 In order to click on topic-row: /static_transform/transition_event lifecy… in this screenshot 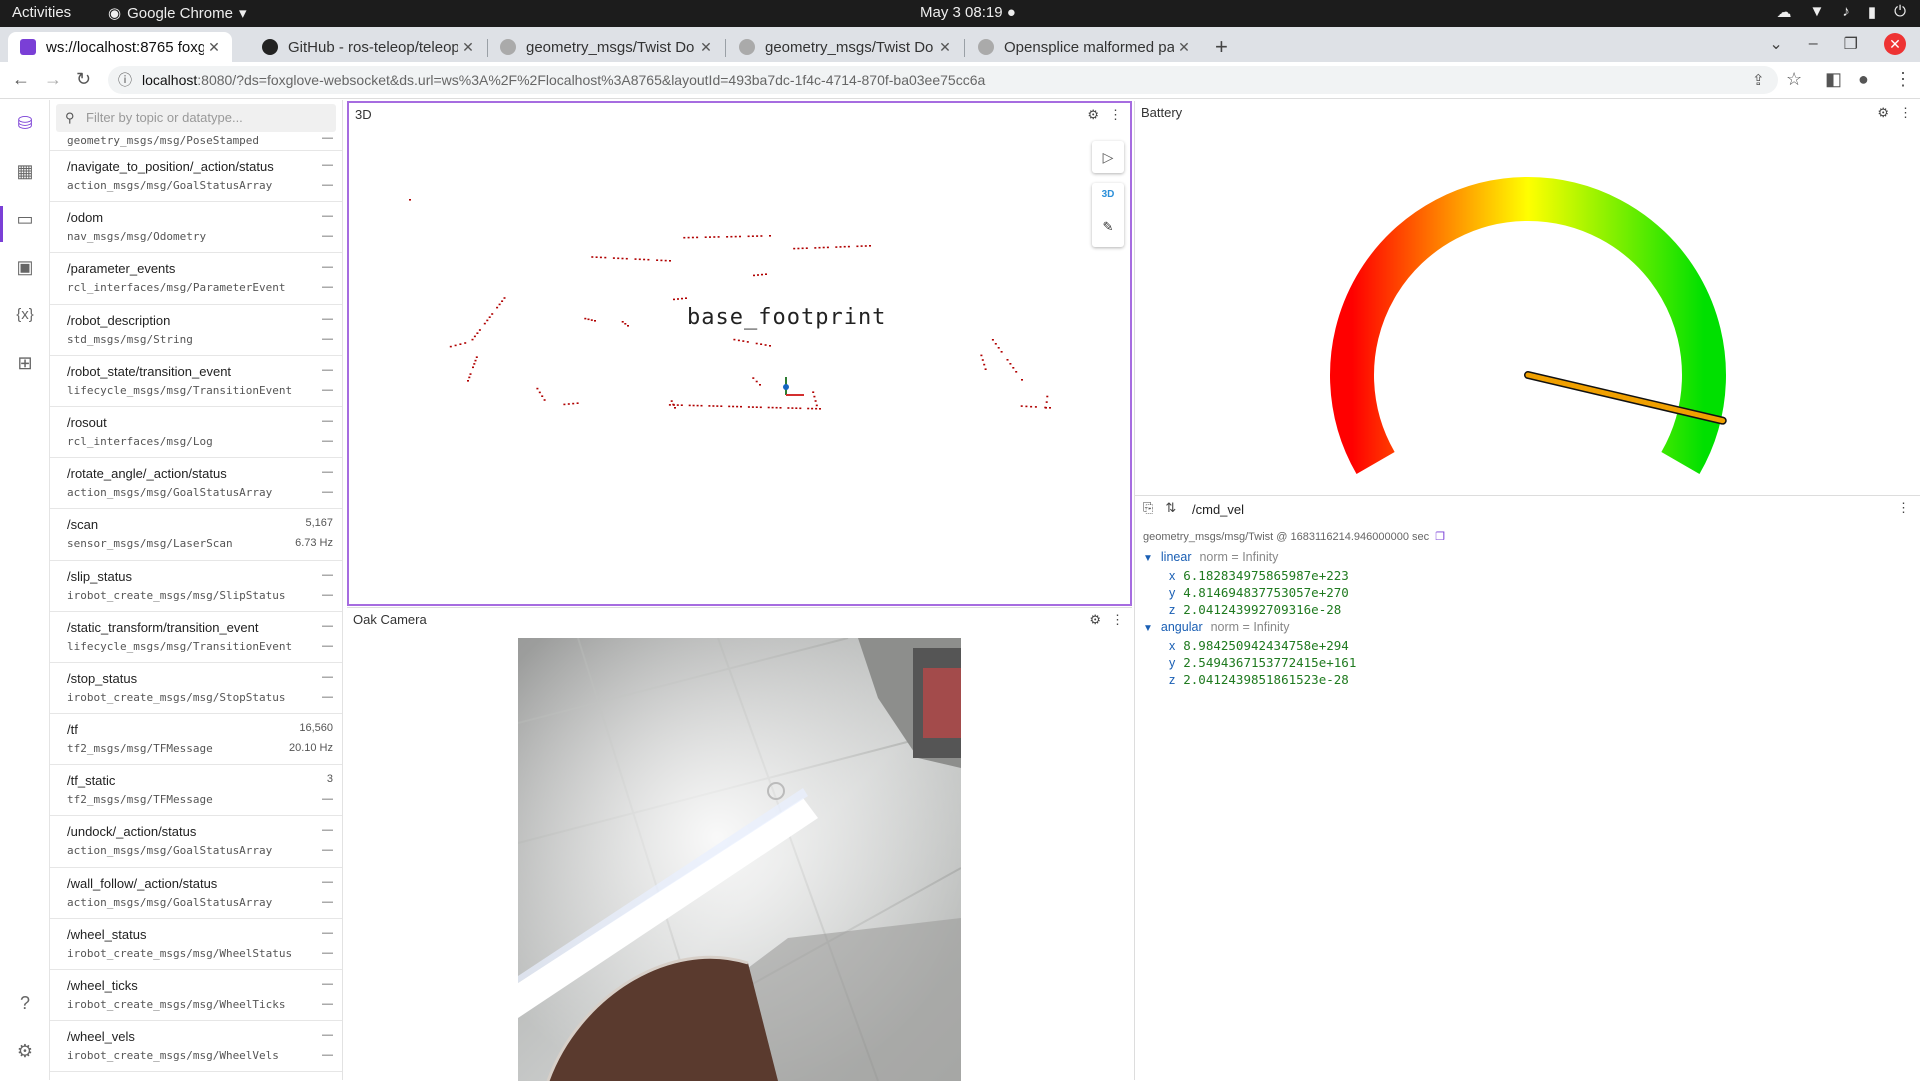, I will do `click(196, 637)`.